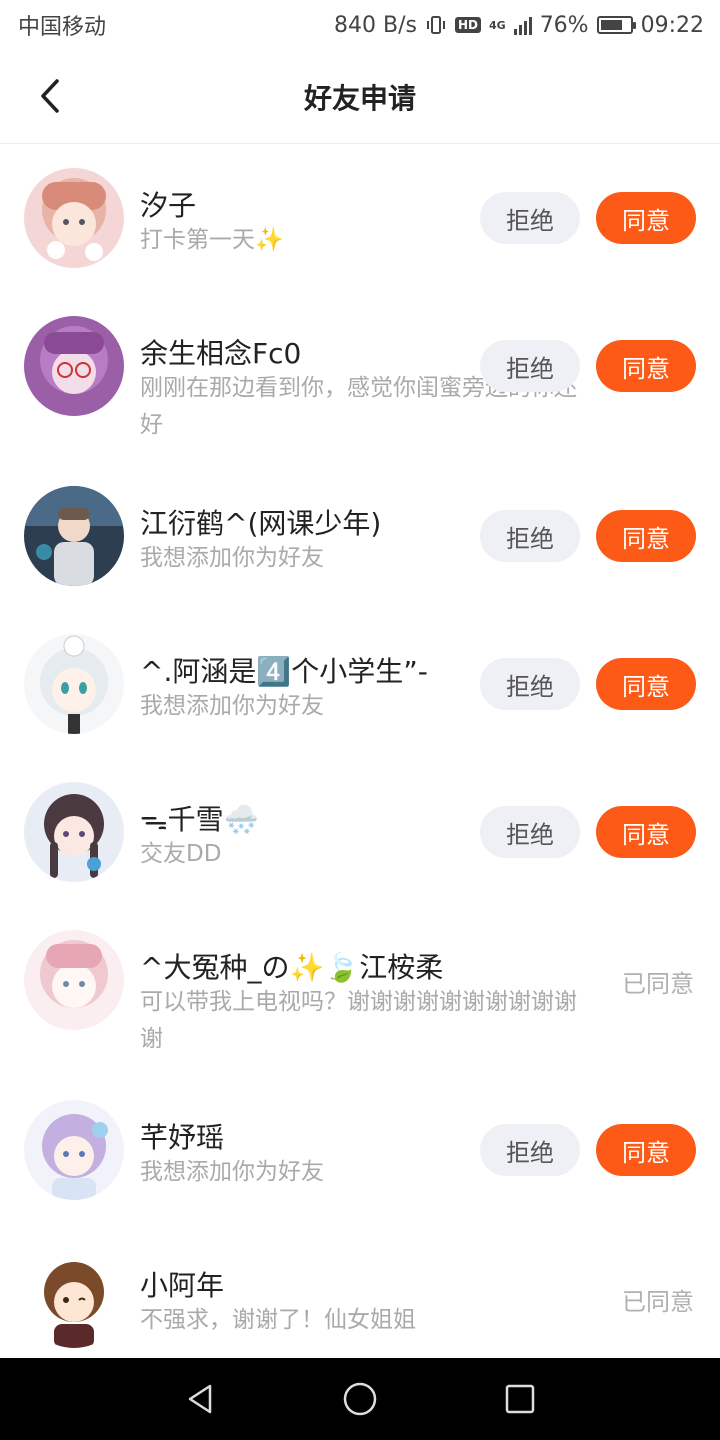 Image resolution: width=720 pixels, height=1440 pixels. Describe the element at coordinates (360, 832) in the screenshot. I see `list-item: ᯓ千雪🌨️ 交友DD 拒绝 同意` at that location.